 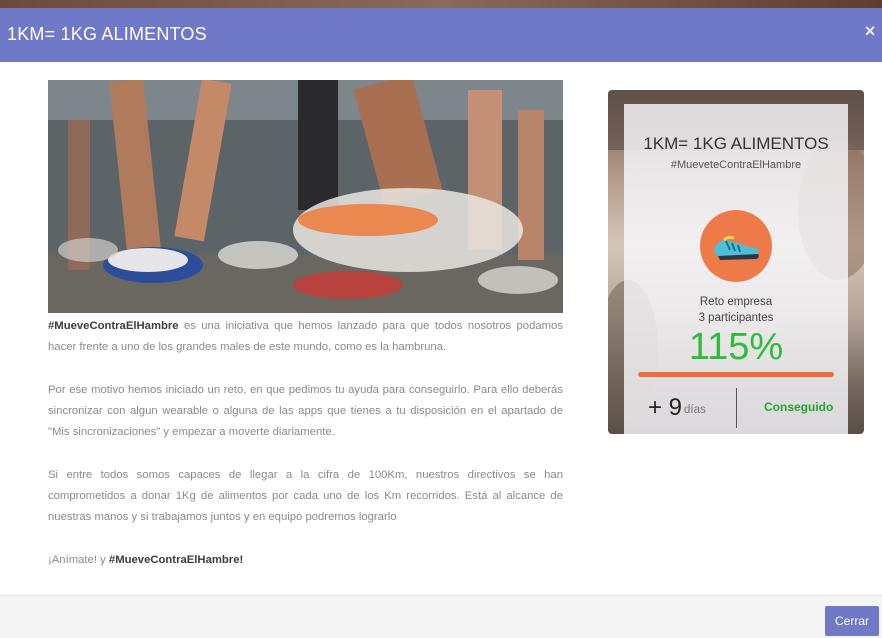 What do you see at coordinates (736, 165) in the screenshot?
I see `card-hashtag: #MueveteContraElHambre` at bounding box center [736, 165].